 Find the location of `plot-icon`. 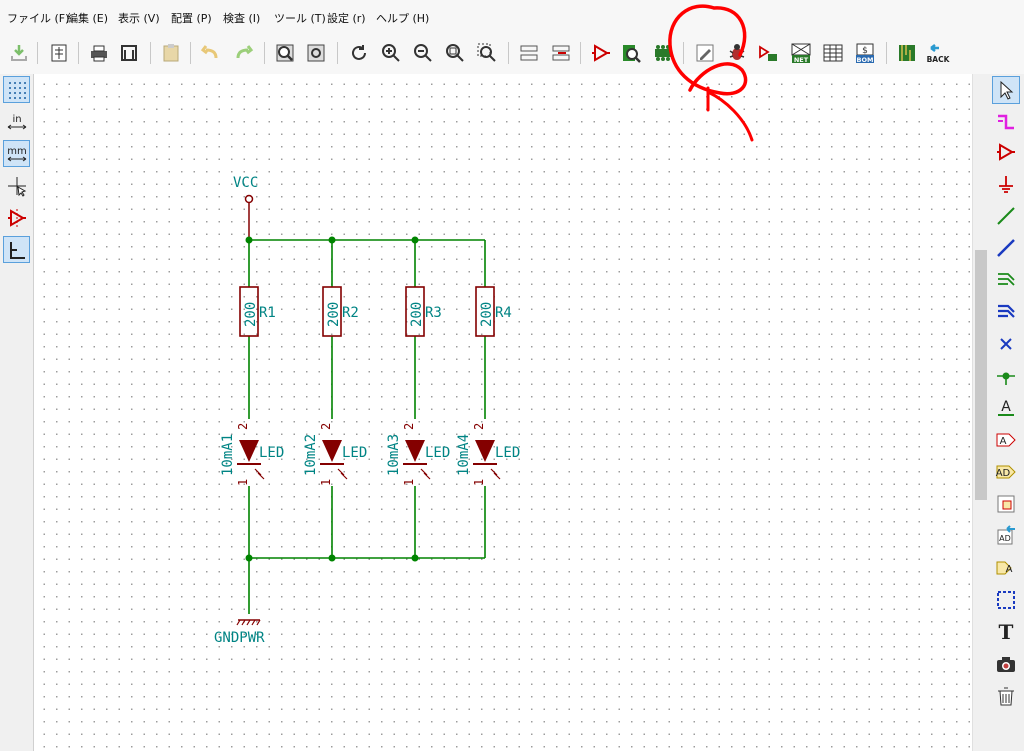

plot-icon is located at coordinates (129, 53).